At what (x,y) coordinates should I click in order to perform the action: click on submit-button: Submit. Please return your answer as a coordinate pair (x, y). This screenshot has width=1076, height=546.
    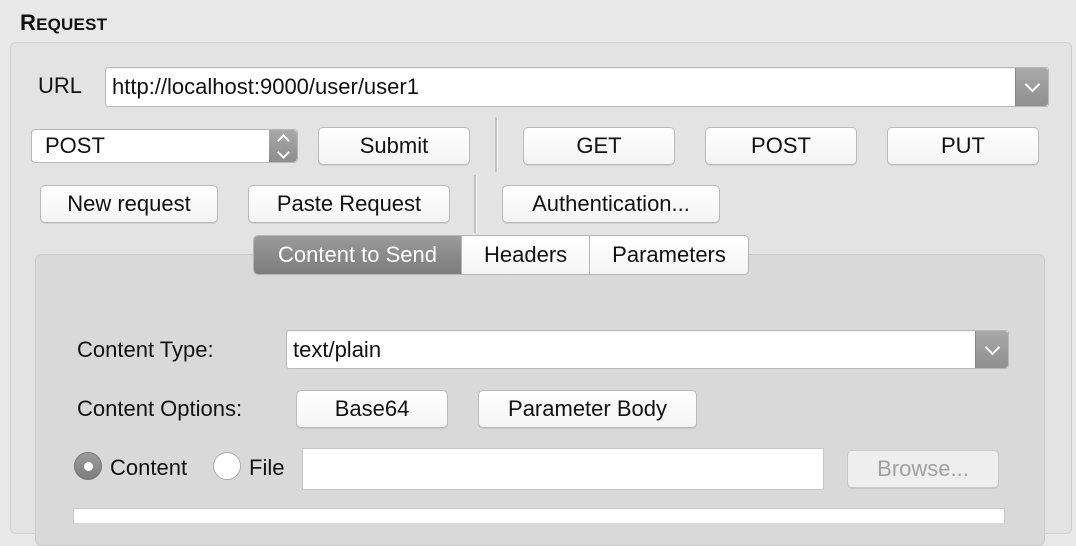
    Looking at the image, I should click on (394, 146).